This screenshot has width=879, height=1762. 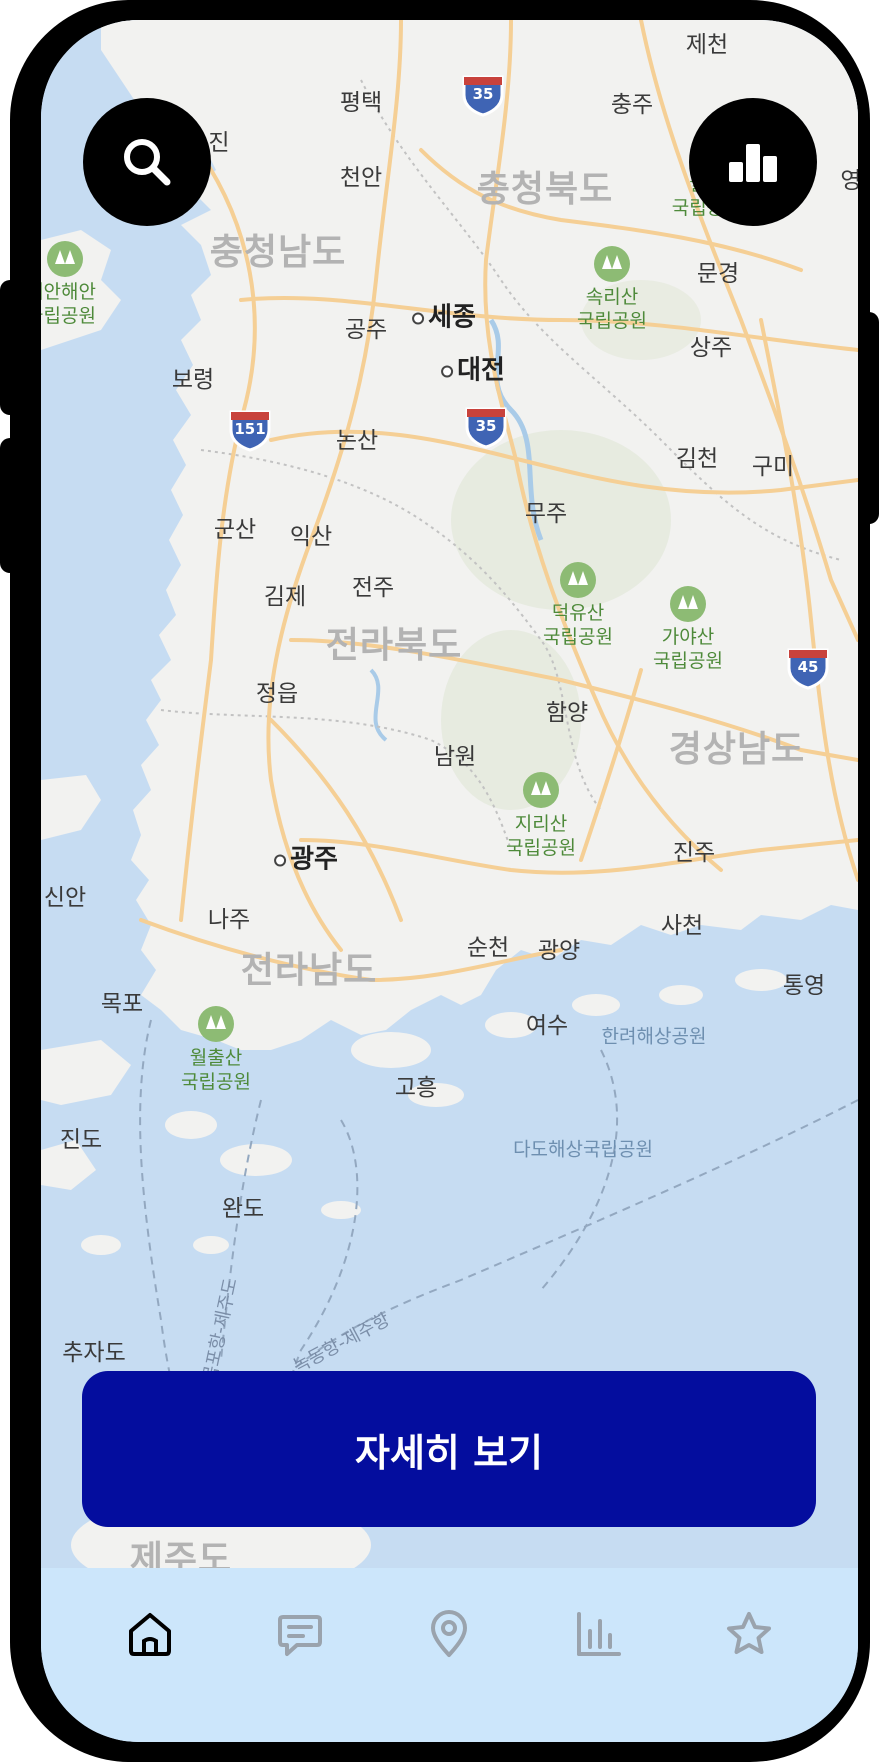 What do you see at coordinates (361, 103) in the screenshot?
I see `city-label: 평택` at bounding box center [361, 103].